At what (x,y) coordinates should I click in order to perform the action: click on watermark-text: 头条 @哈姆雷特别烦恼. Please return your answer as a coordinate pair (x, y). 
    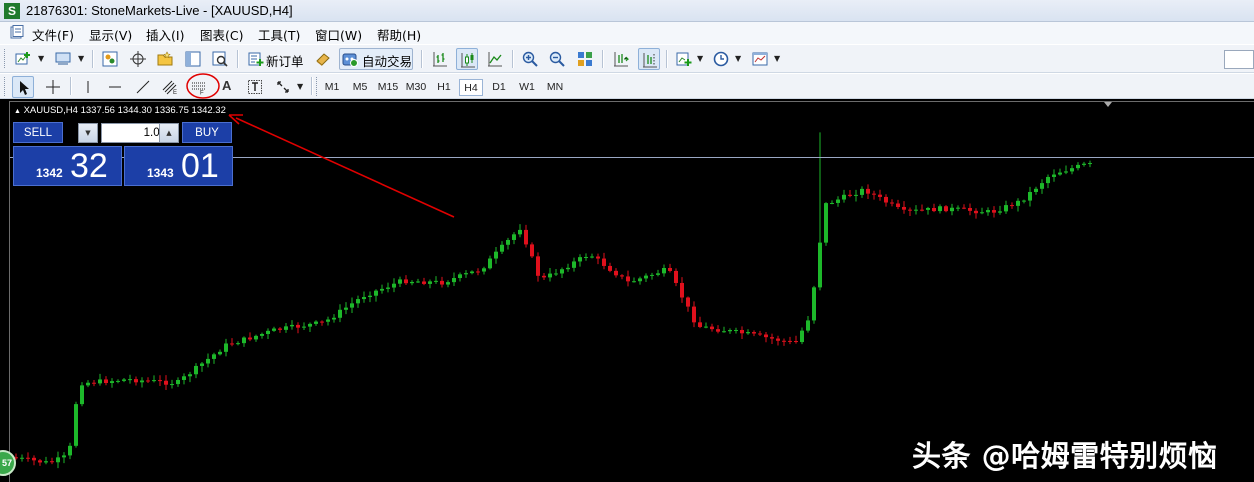
    Looking at the image, I should click on (1065, 456).